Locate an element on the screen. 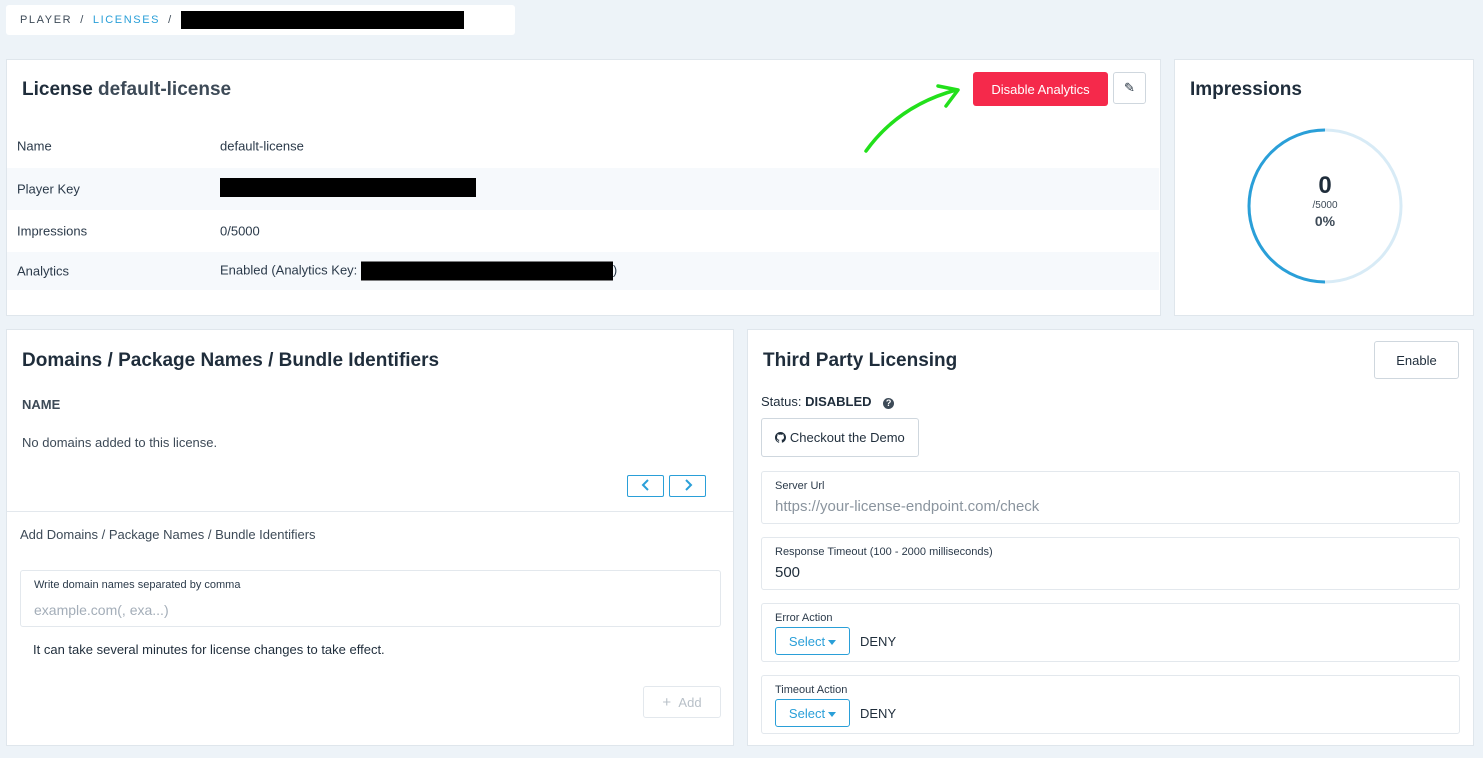  info-row-analytics: Analytics Enabled (Analytics Key: ) is located at coordinates (583, 271).